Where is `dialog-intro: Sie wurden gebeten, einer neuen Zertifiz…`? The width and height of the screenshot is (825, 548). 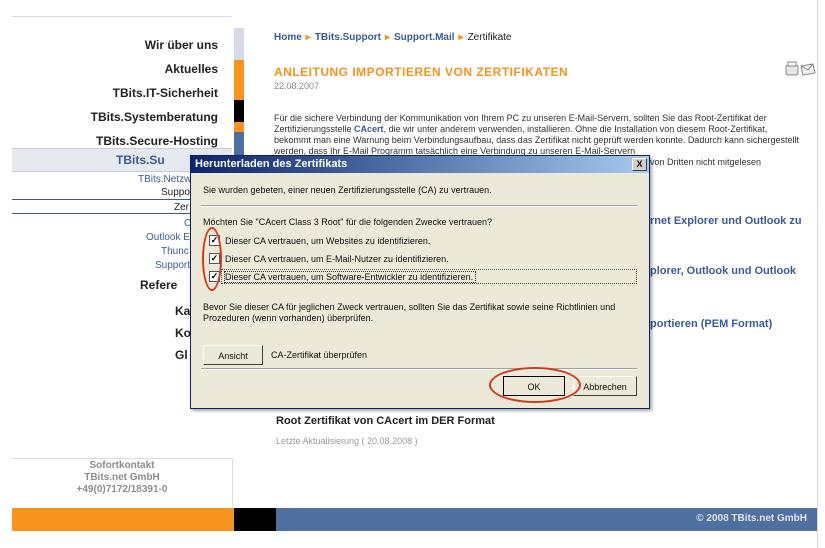
dialog-intro: Sie wurden gebeten, einer neuen Zertifiz… is located at coordinates (347, 190).